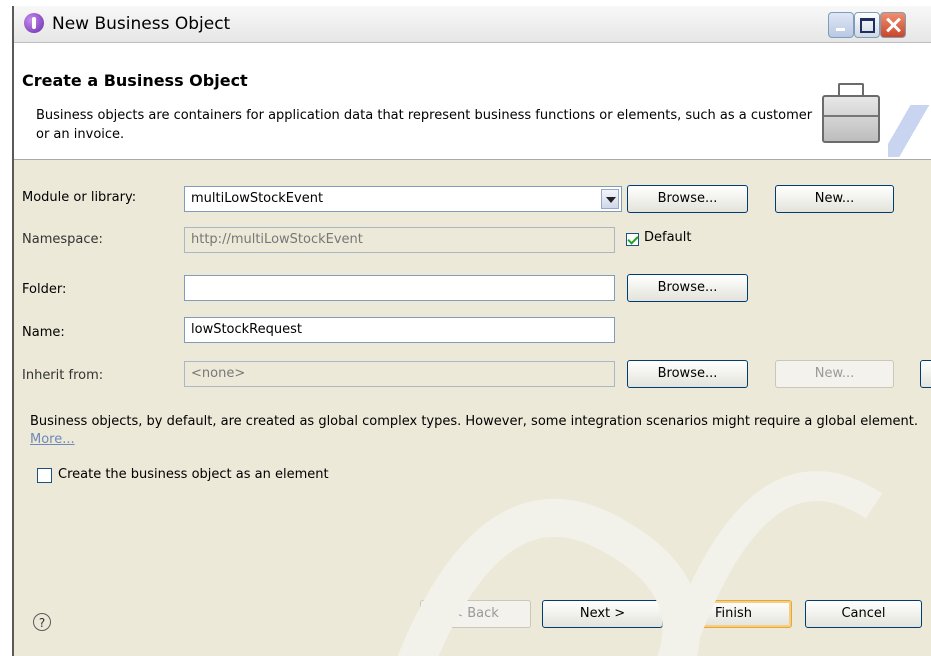  Describe the element at coordinates (257, 198) in the screenshot. I see `module-value: multiLowStockEvent` at that location.